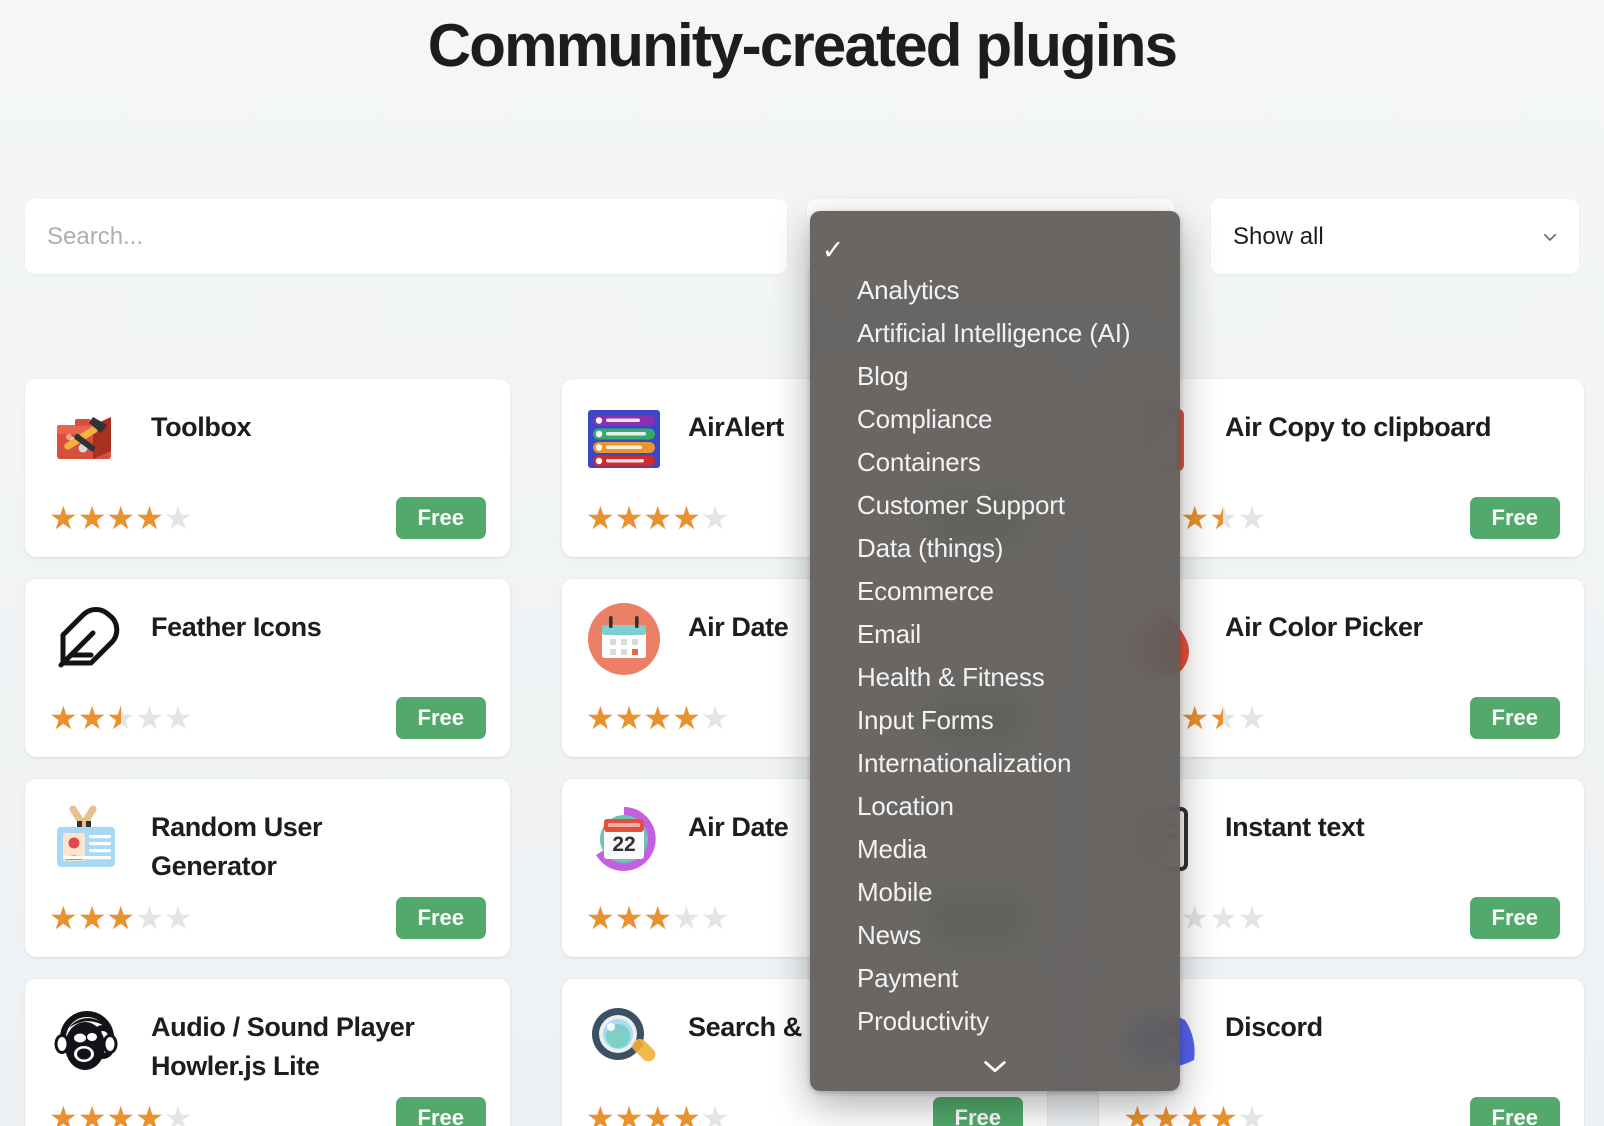  Describe the element at coordinates (1341, 1039) in the screenshot. I see `plugin-card-header: Discord` at that location.